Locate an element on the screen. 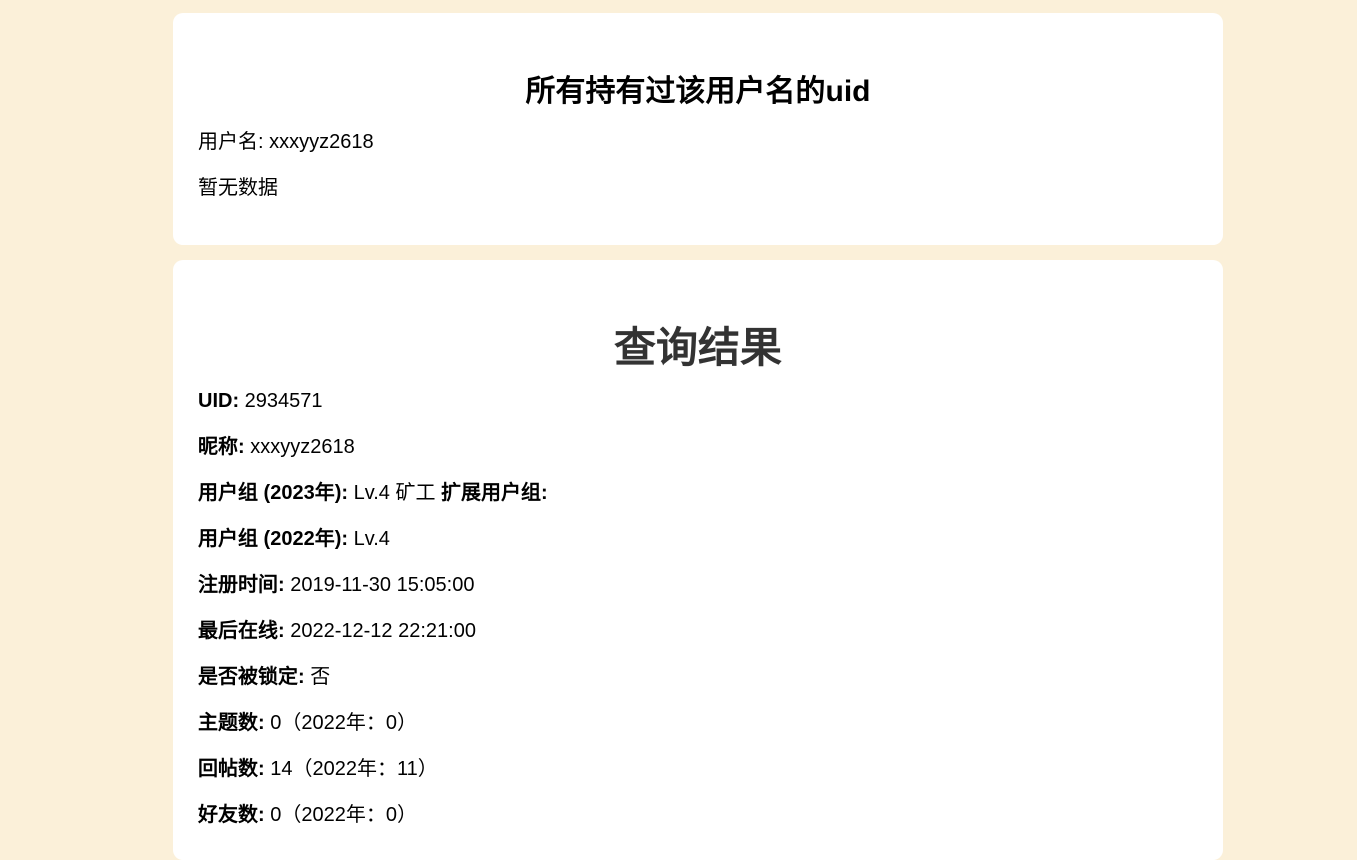 The width and height of the screenshot is (1357, 860). last-online-row: 最后在线: 2022-12-12 22:21:00 is located at coordinates (337, 631).